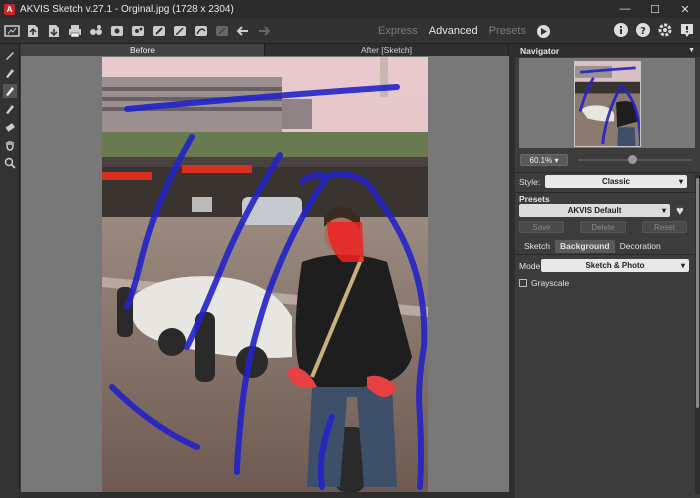  I want to click on panel-scrollbar, so click(697, 334).